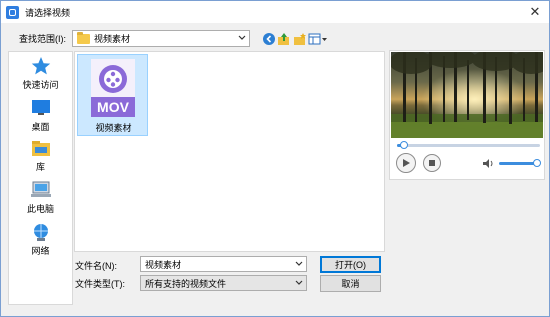 The height and width of the screenshot is (317, 550). What do you see at coordinates (520, 163) in the screenshot?
I see `volume-slider` at bounding box center [520, 163].